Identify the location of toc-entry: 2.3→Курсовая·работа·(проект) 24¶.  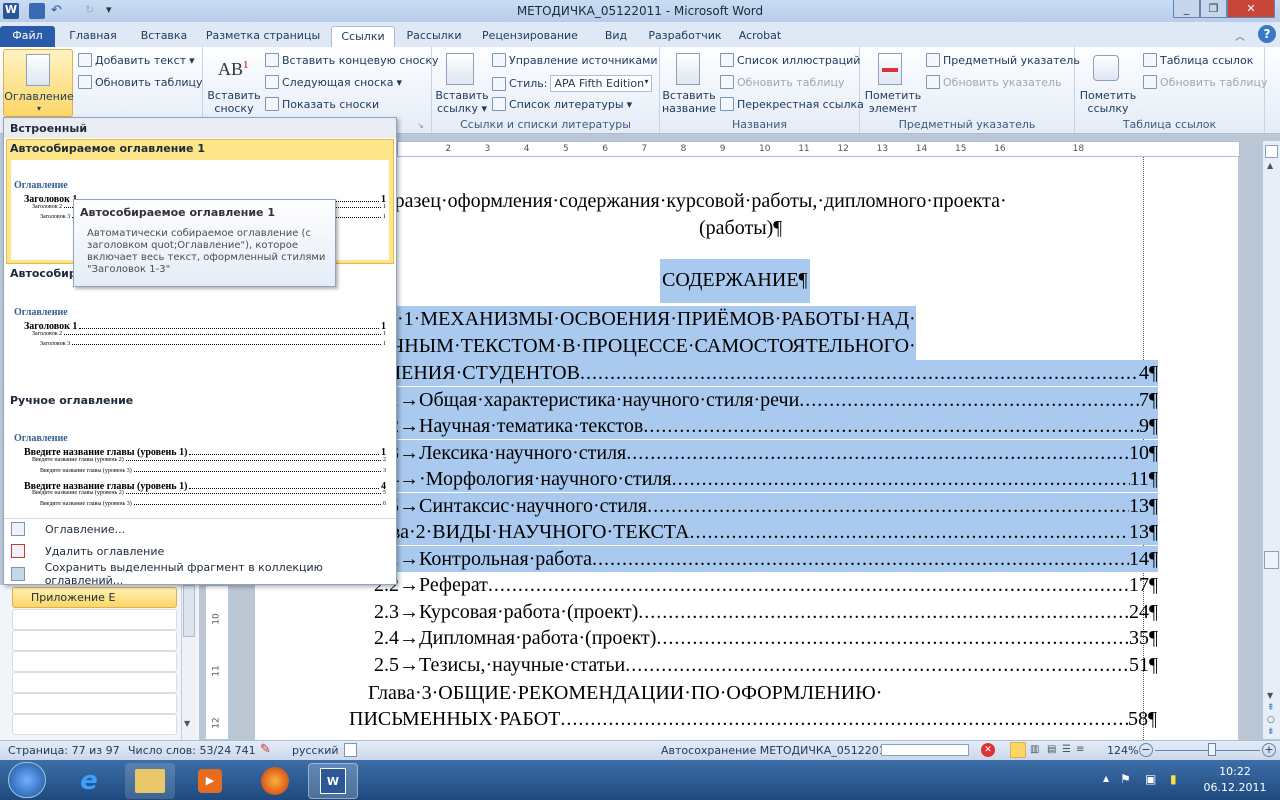
(754, 612).